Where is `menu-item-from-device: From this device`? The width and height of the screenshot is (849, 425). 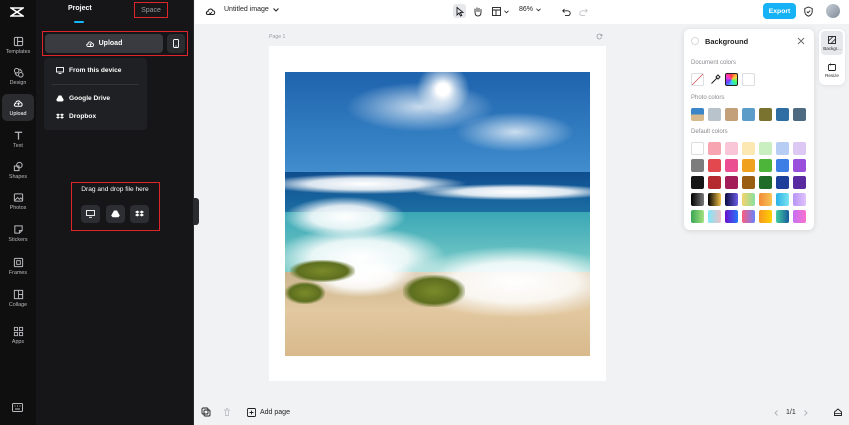
menu-item-from-device: From this device is located at coordinates (88, 70).